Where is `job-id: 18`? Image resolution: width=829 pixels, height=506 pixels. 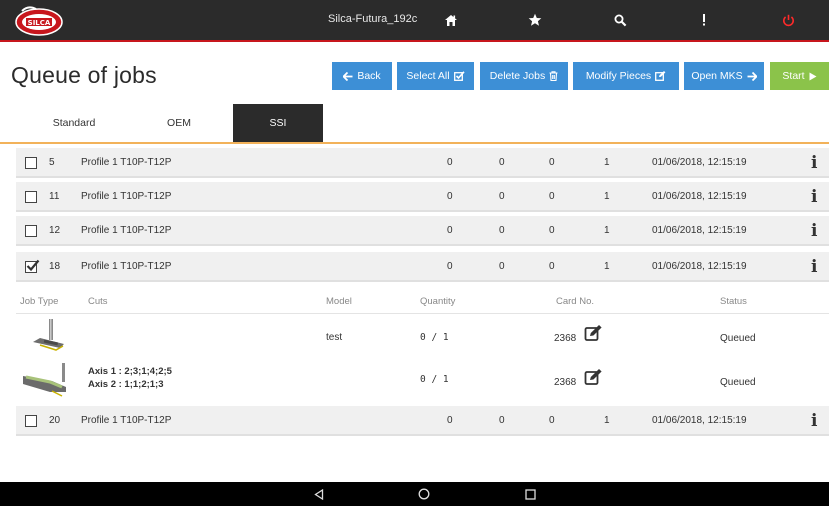 job-id: 18 is located at coordinates (55, 266).